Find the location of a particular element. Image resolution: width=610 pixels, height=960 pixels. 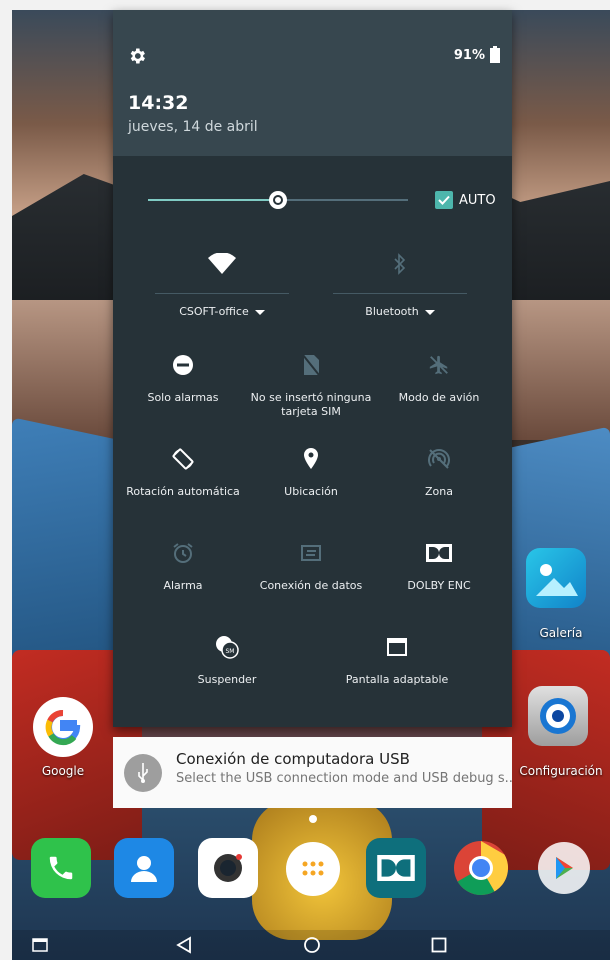

battery-percent: 91% is located at coordinates (469, 55).